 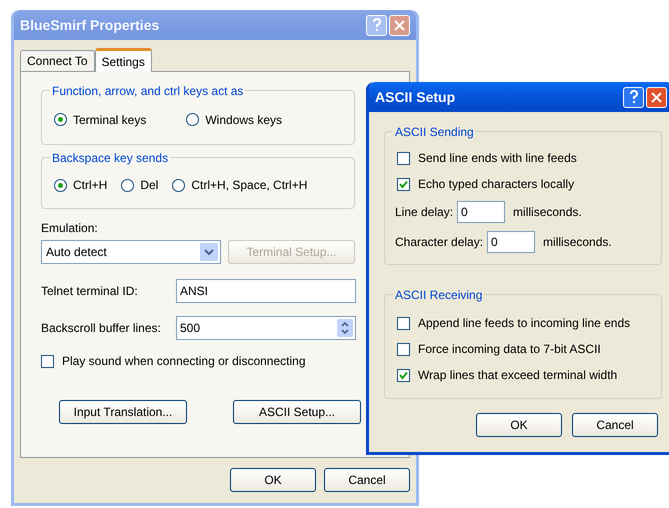 I want to click on checkbox-option: Wrap lines that exceed terminal width, so click(x=523, y=375).